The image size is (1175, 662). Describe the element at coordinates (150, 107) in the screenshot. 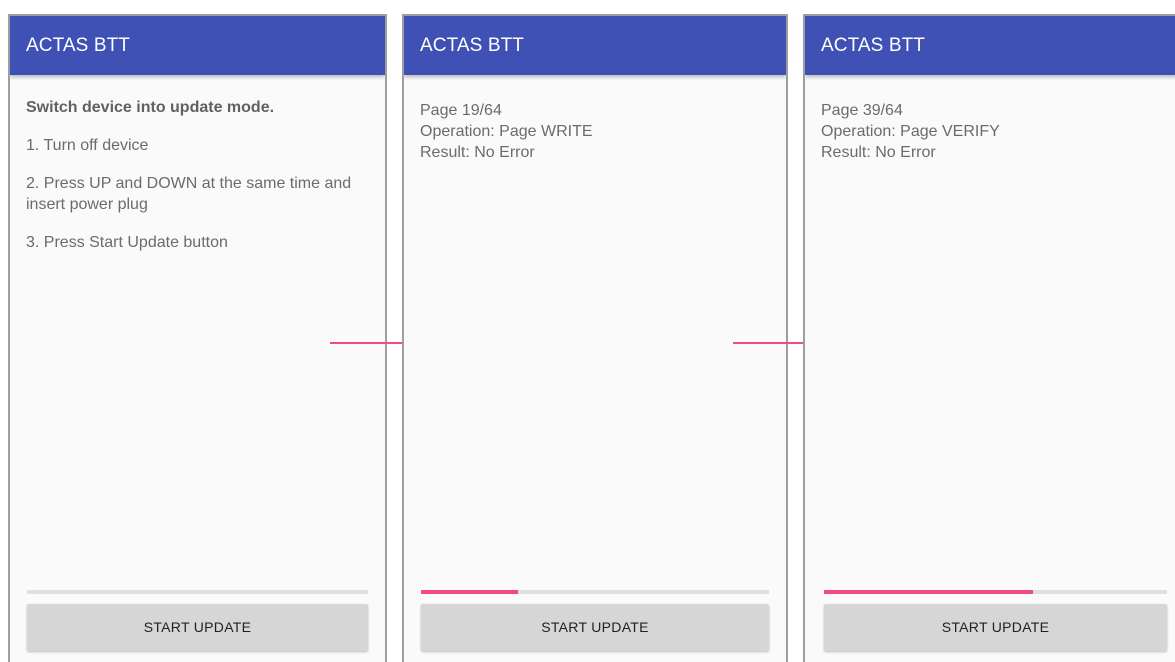

I see `instructions-heading: Switch device into update mode.` at that location.